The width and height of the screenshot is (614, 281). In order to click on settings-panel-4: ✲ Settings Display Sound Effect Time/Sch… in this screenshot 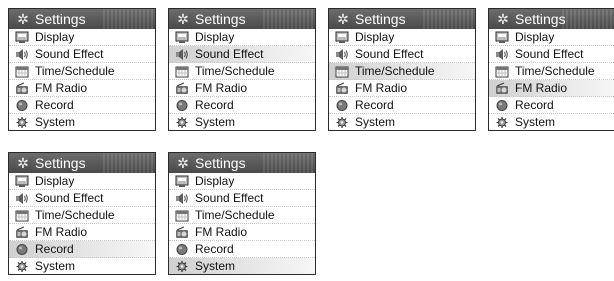, I will do `click(551, 69)`.